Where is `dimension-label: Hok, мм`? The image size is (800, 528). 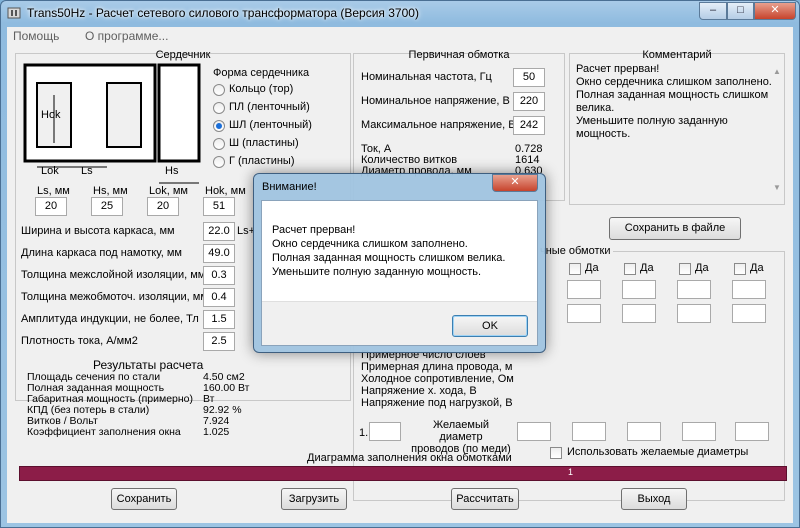
dimension-label: Hok, мм is located at coordinates (225, 191).